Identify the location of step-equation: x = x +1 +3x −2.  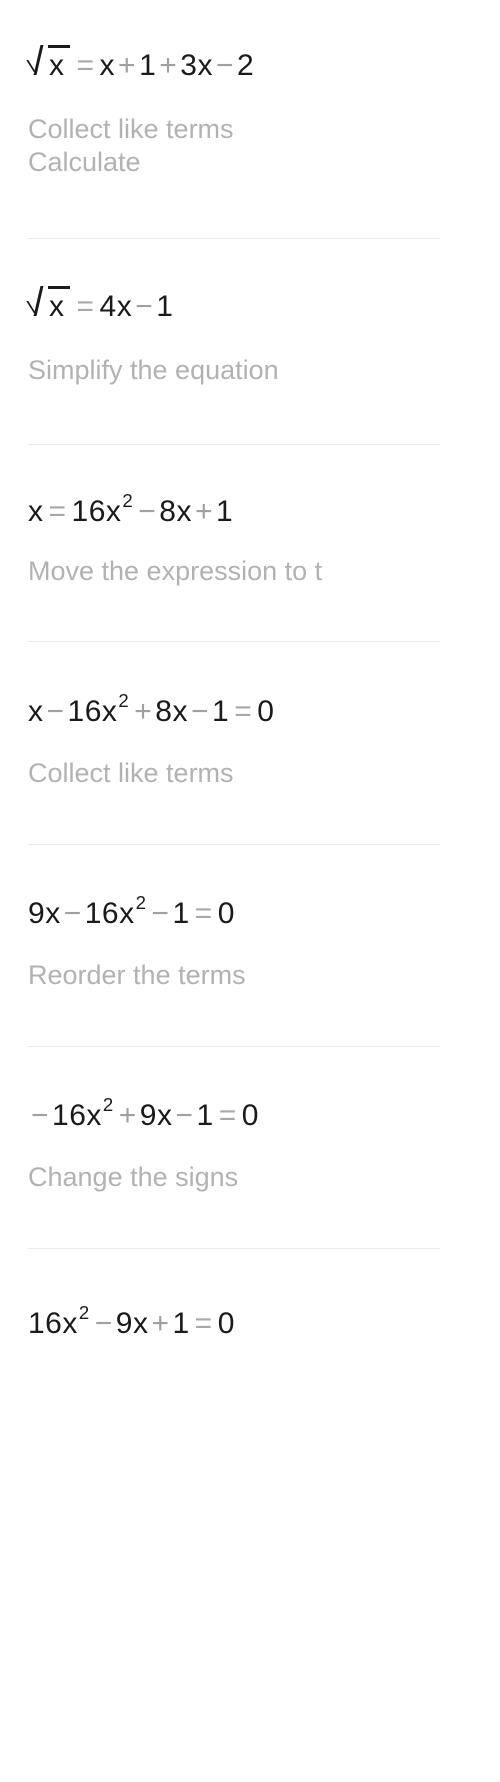
(234, 61).